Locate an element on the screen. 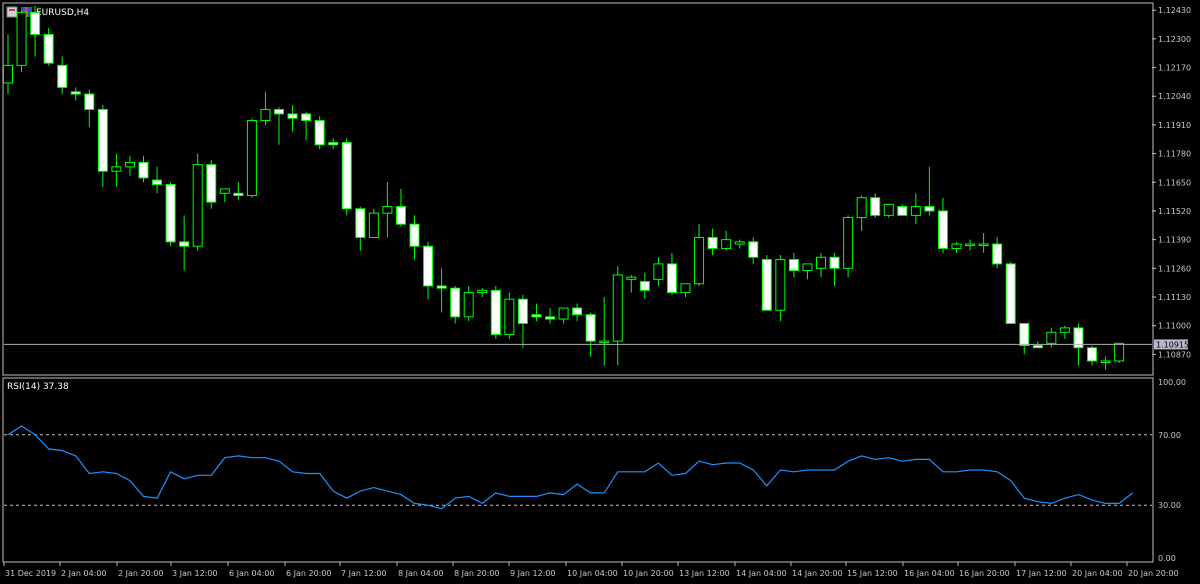 The image size is (1200, 584). price-tick-label: 1.12170 is located at coordinates (1174, 68).